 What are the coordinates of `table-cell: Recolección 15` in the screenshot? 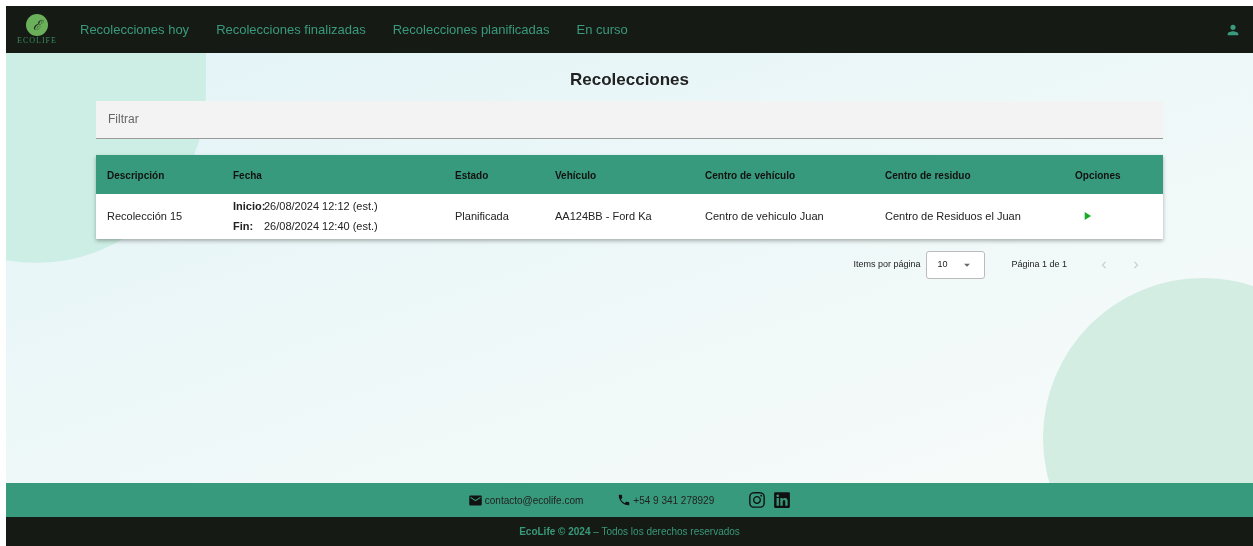 It's located at (145, 215).